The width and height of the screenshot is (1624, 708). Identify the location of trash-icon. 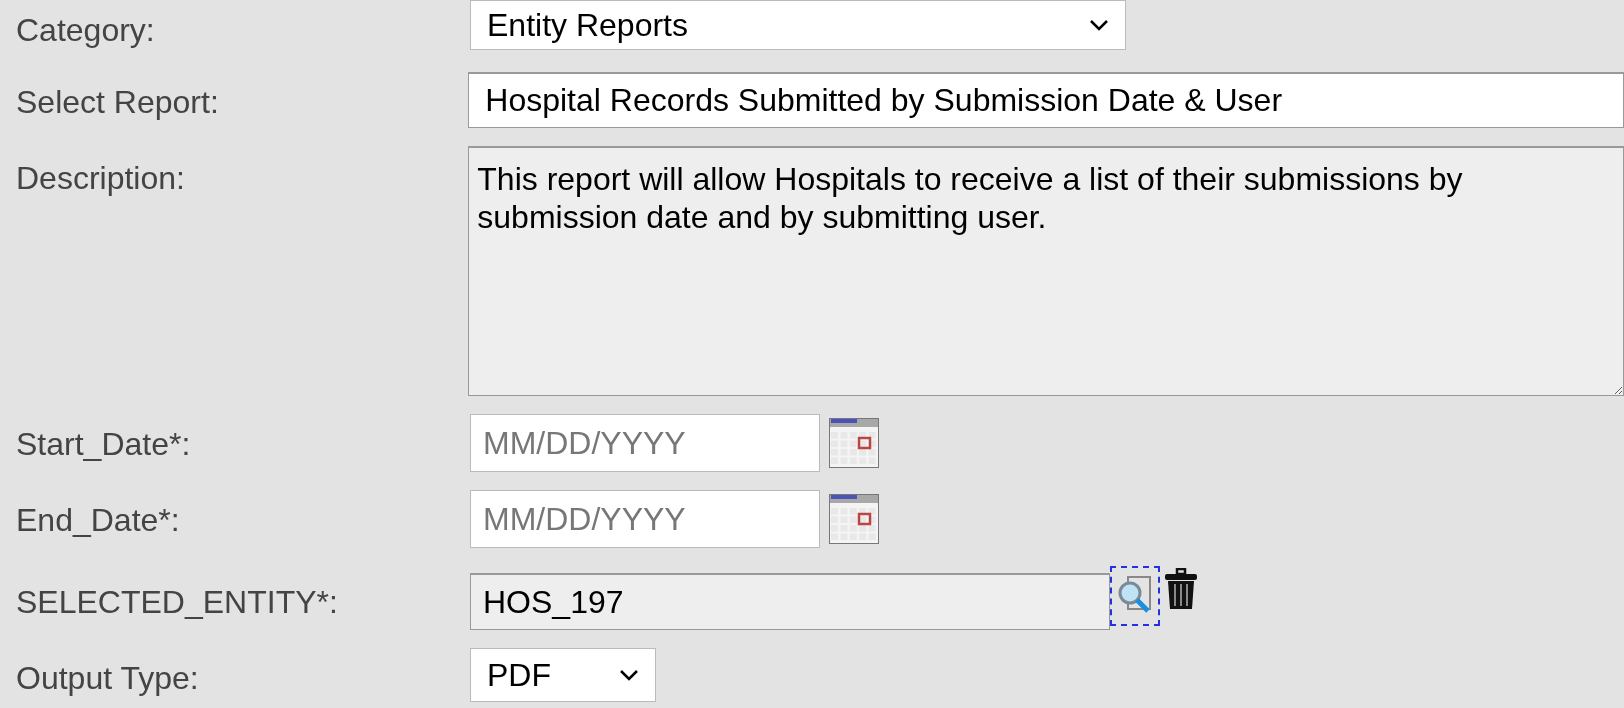
(1181, 589).